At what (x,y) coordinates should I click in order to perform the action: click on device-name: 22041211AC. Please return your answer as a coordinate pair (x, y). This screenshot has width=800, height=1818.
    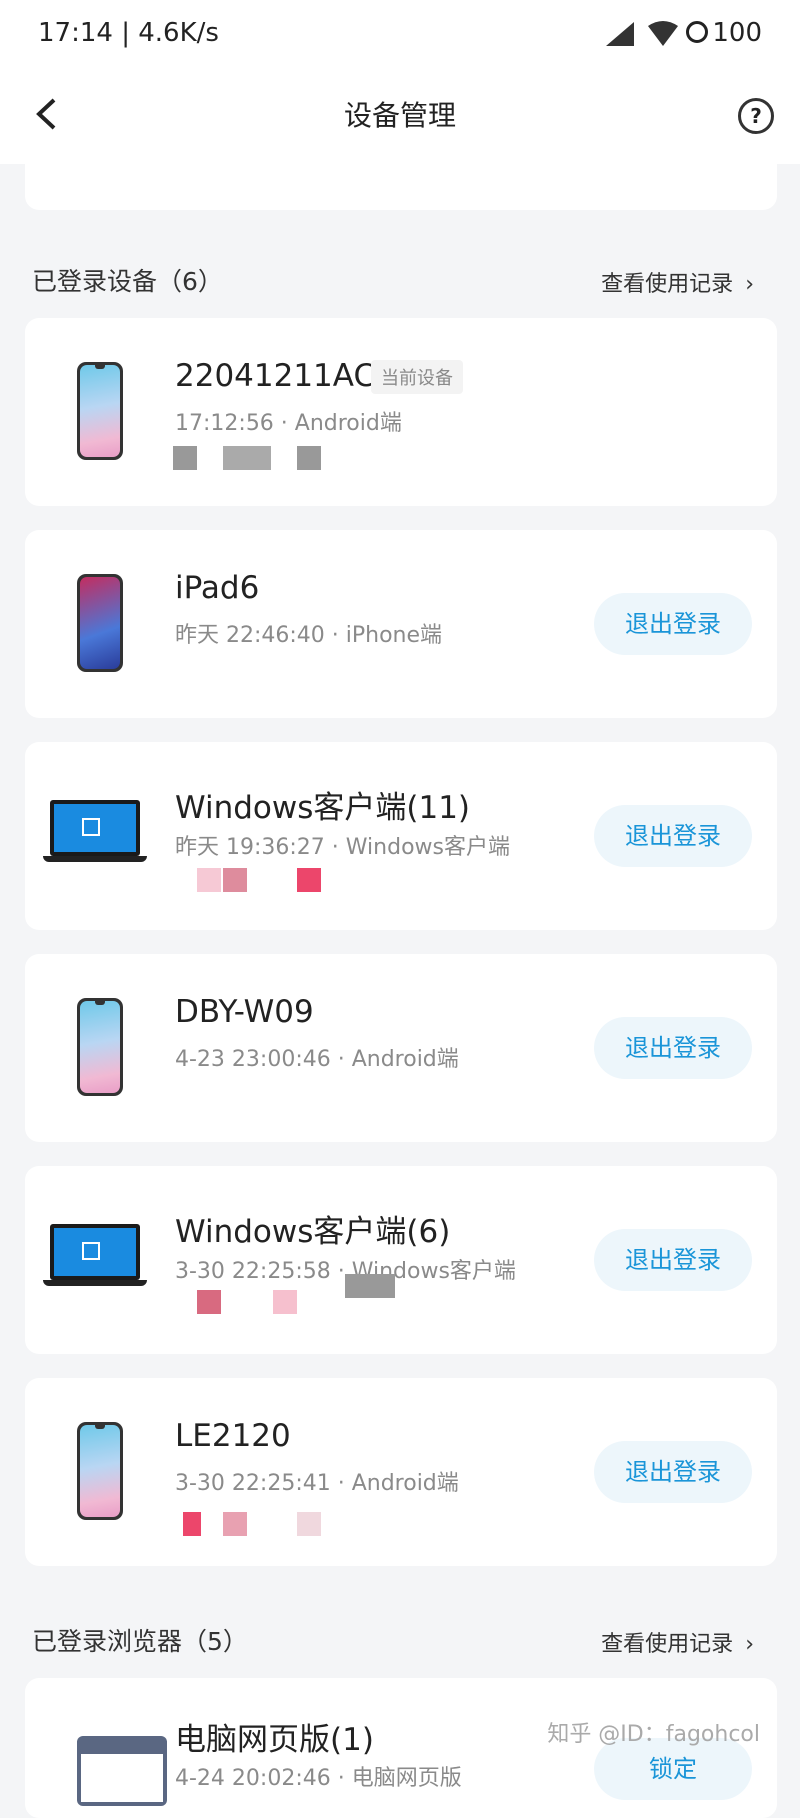
    Looking at the image, I should click on (275, 376).